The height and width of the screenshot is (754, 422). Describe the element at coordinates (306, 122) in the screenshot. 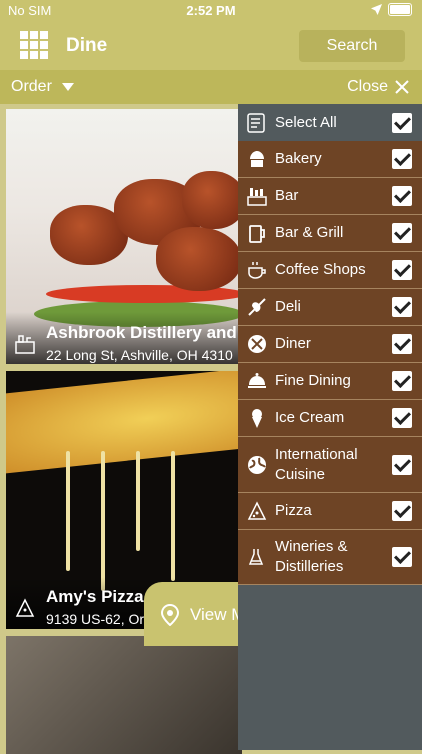

I see `filter-label: Select All` at that location.